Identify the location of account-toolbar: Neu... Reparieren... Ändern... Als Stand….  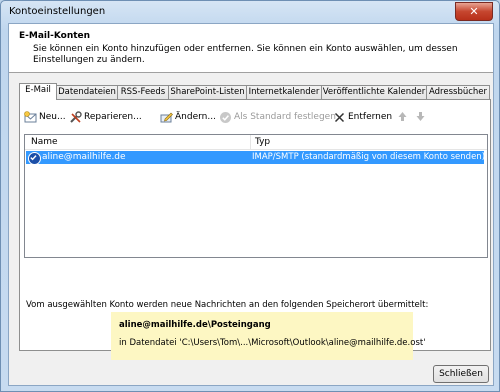
(255, 117).